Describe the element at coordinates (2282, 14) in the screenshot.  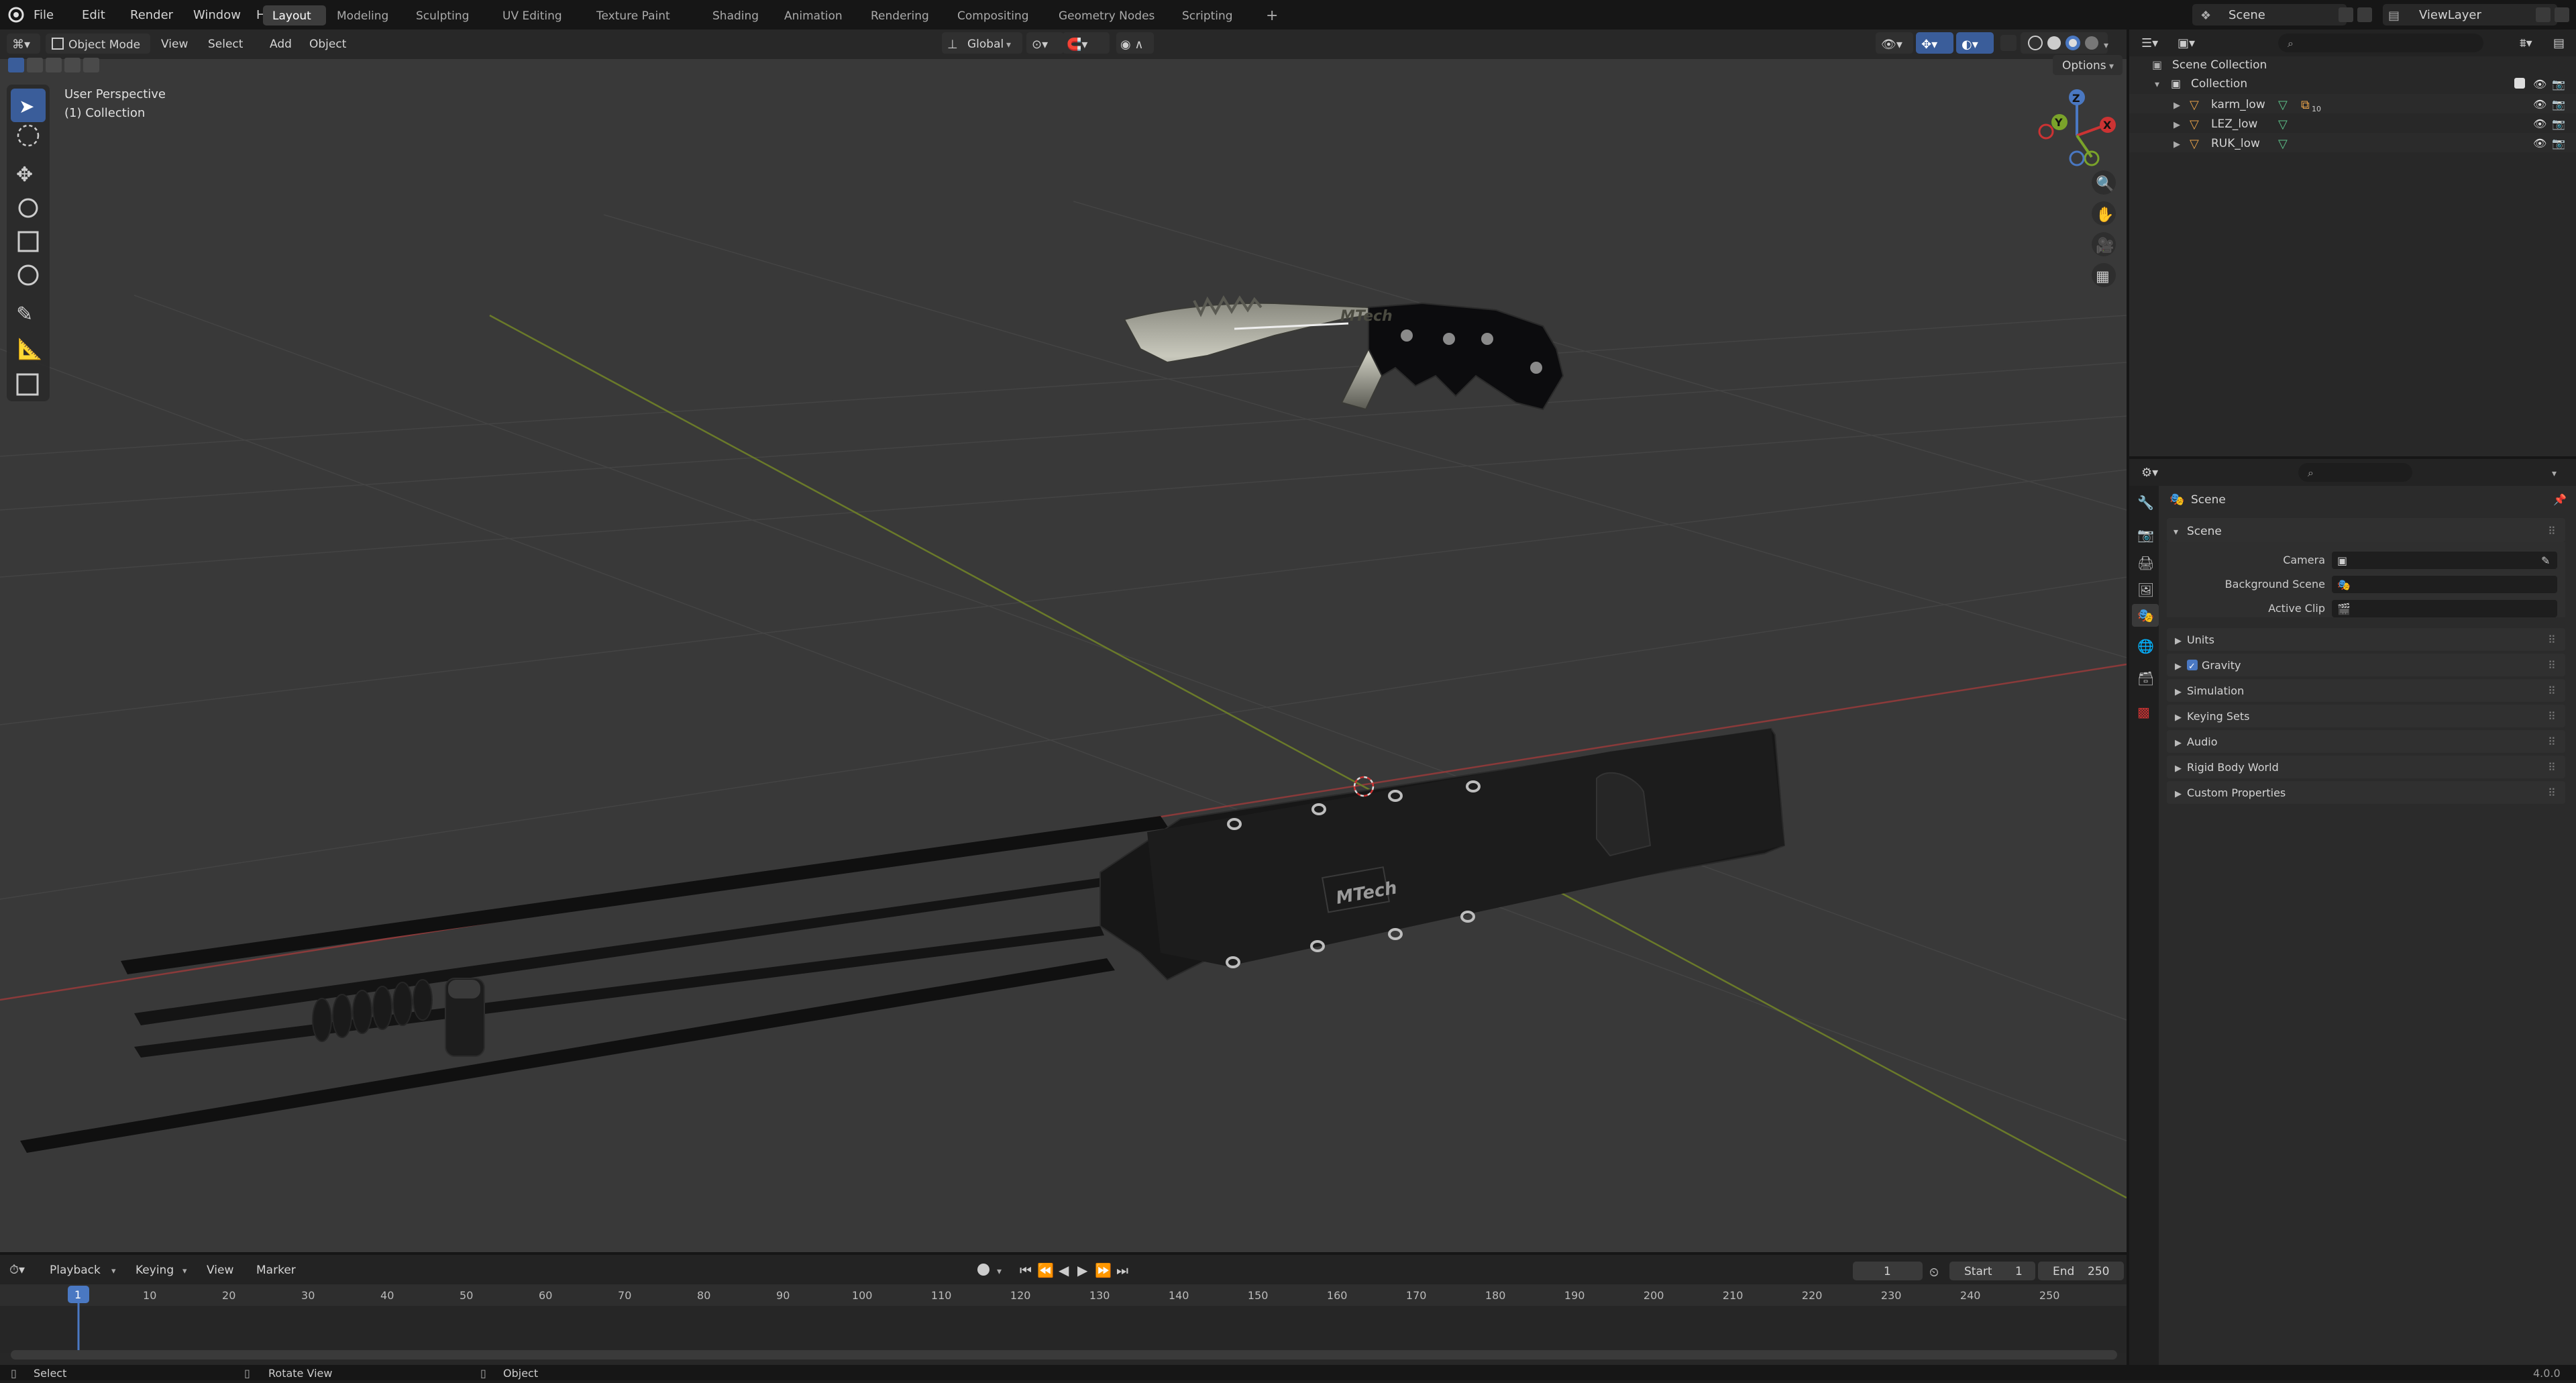
I see `scene-selector: ❖ Scene` at that location.